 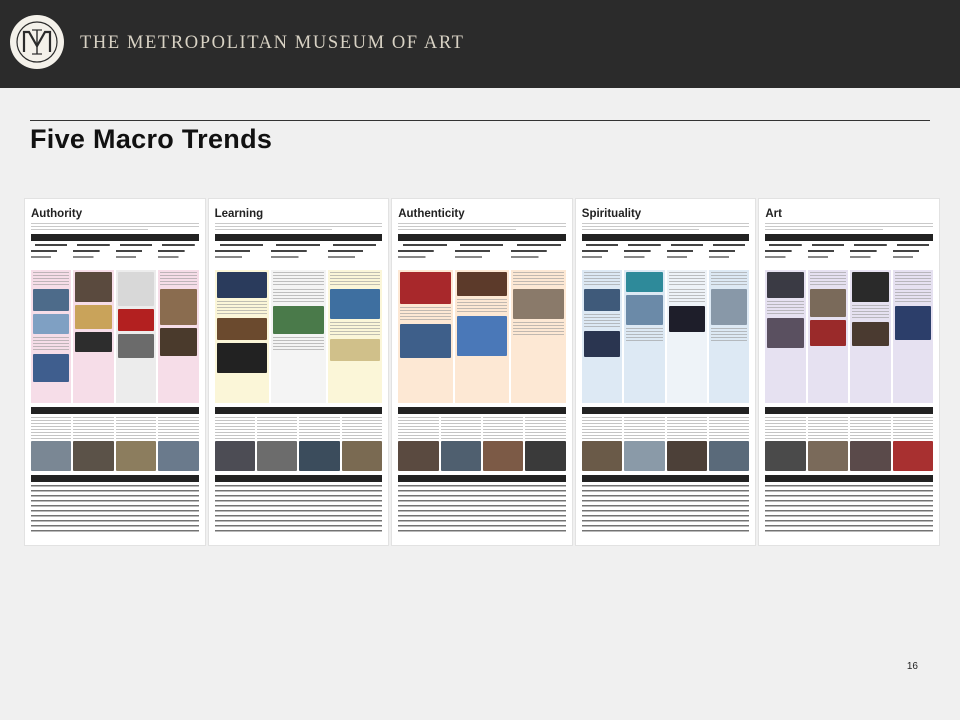 What do you see at coordinates (480, 44) in the screenshot?
I see `header-banner: THE METROPOLITAN MUSEUM OF ART` at bounding box center [480, 44].